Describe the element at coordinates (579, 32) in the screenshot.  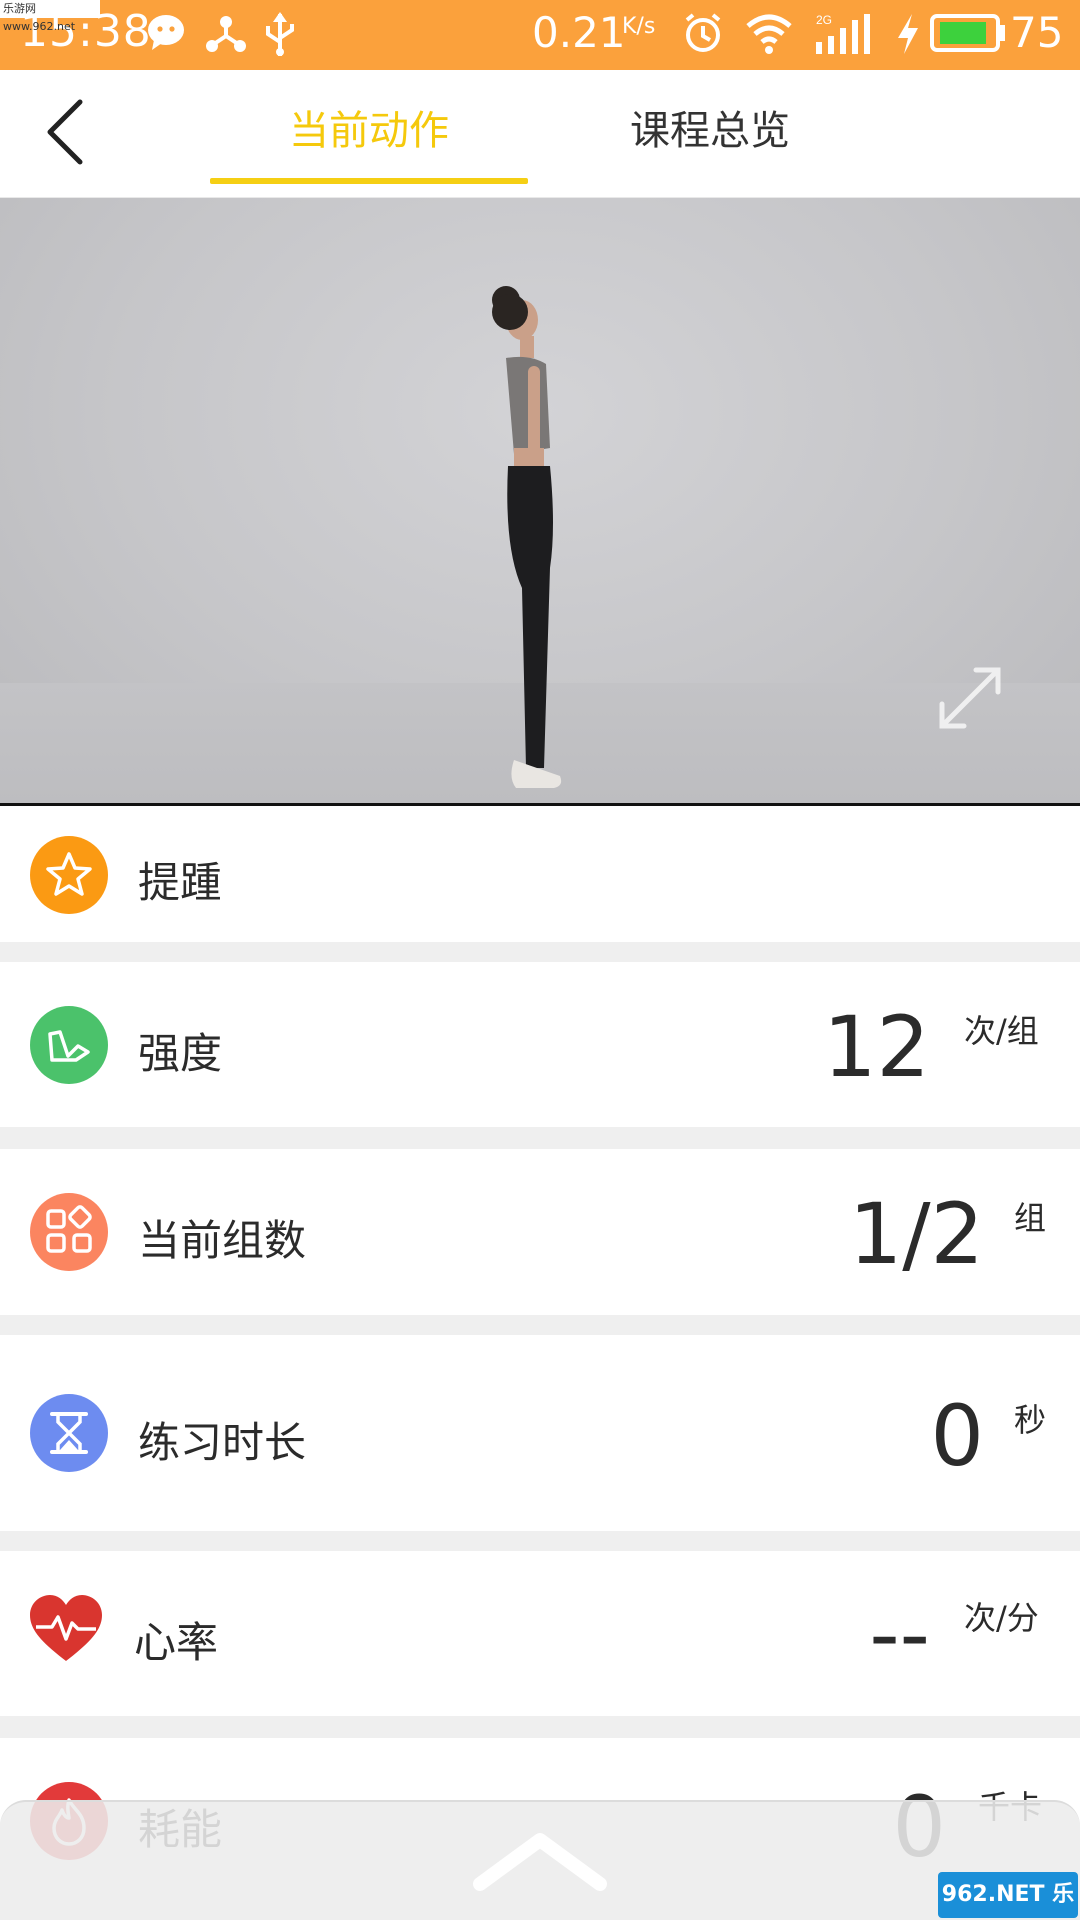
I see `network-speed: 0.21` at that location.